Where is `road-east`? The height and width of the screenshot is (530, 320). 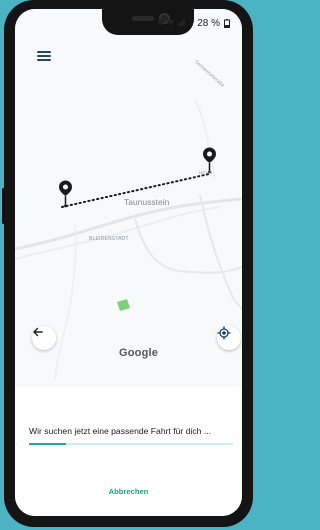 road-east is located at coordinates (188, 246).